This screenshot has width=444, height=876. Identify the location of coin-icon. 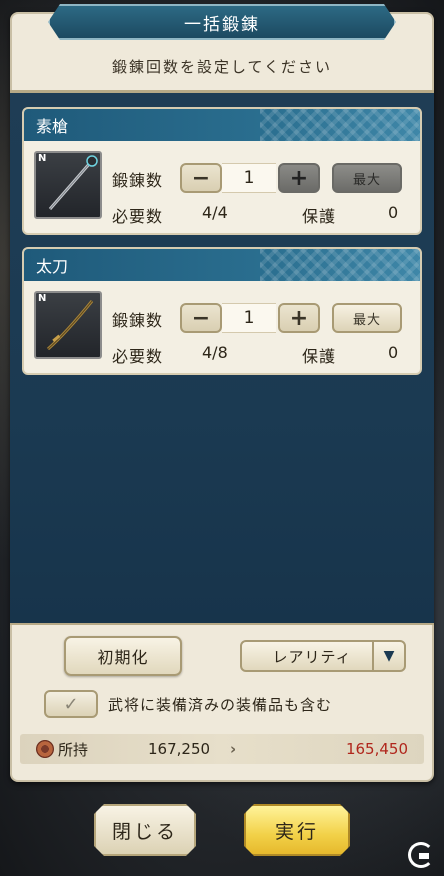
(45, 749).